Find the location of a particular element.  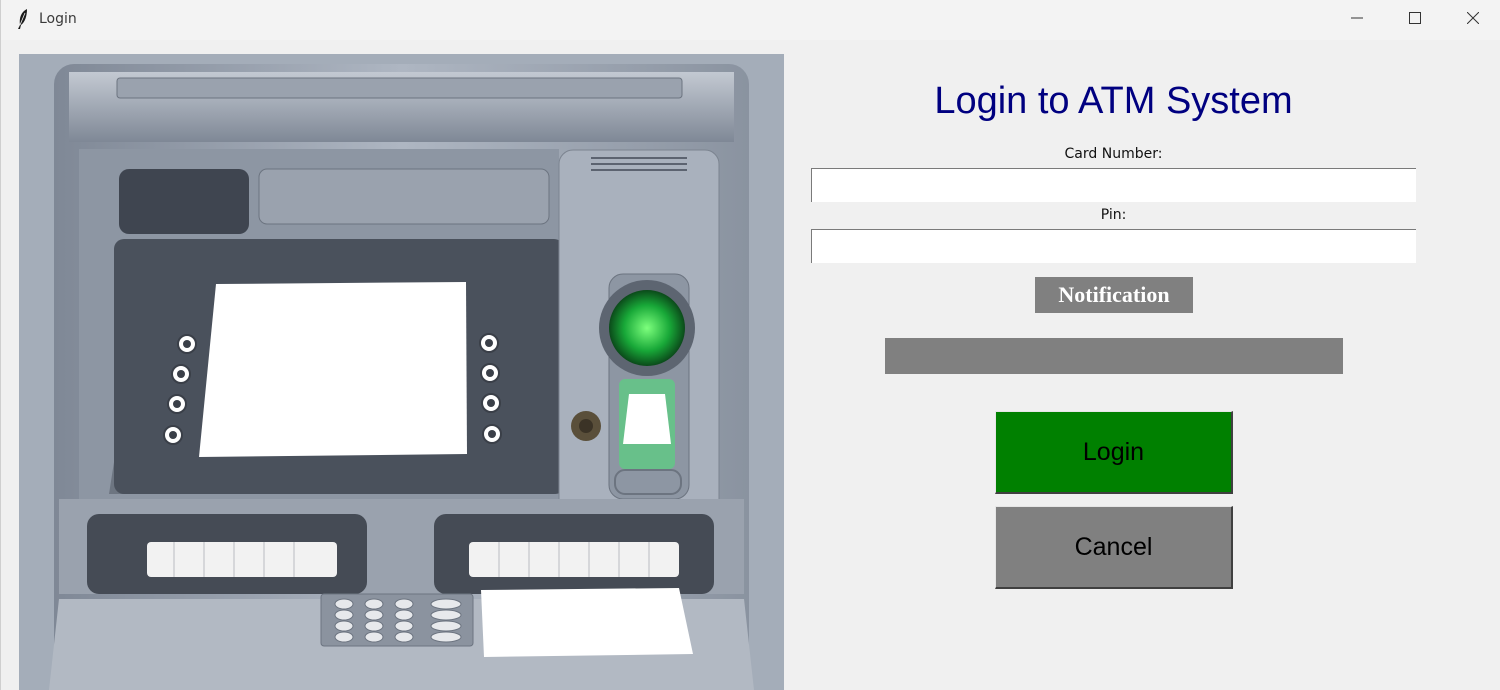

title-bar: Login is located at coordinates (750, 20).